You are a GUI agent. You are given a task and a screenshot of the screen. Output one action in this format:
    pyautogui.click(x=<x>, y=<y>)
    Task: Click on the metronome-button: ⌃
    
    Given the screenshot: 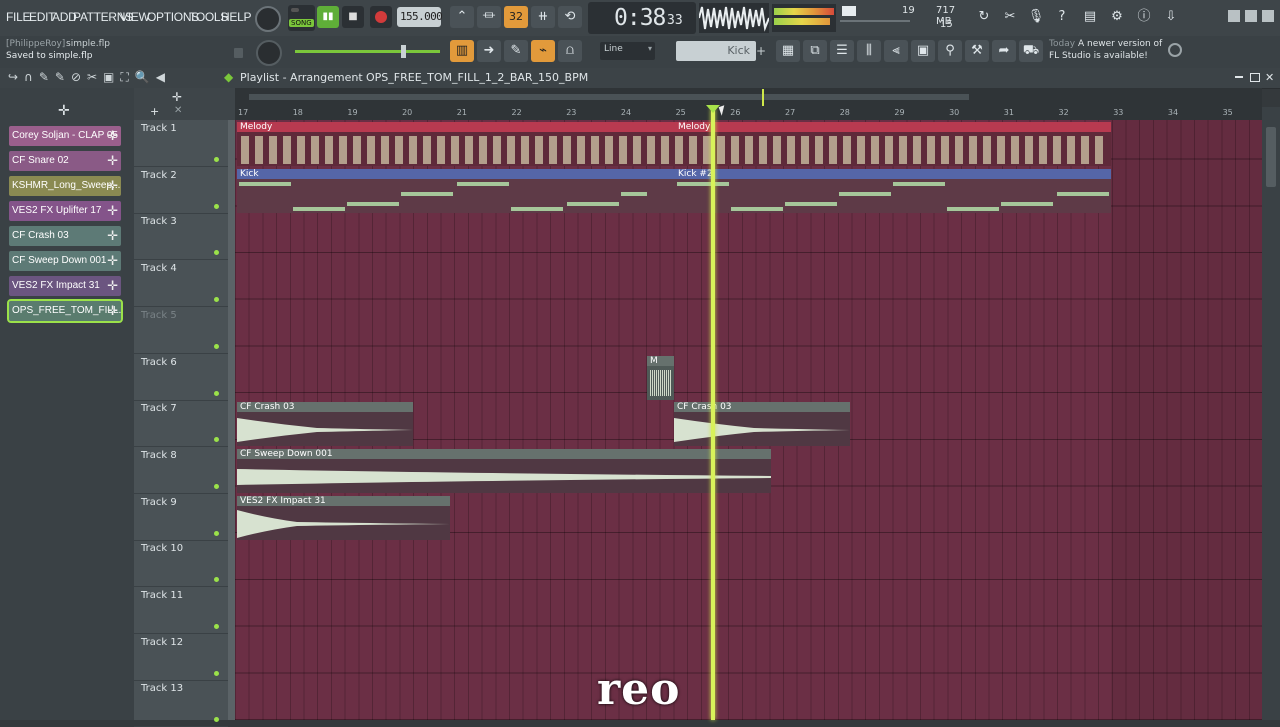 What is the action you would take?
    pyautogui.click(x=462, y=17)
    